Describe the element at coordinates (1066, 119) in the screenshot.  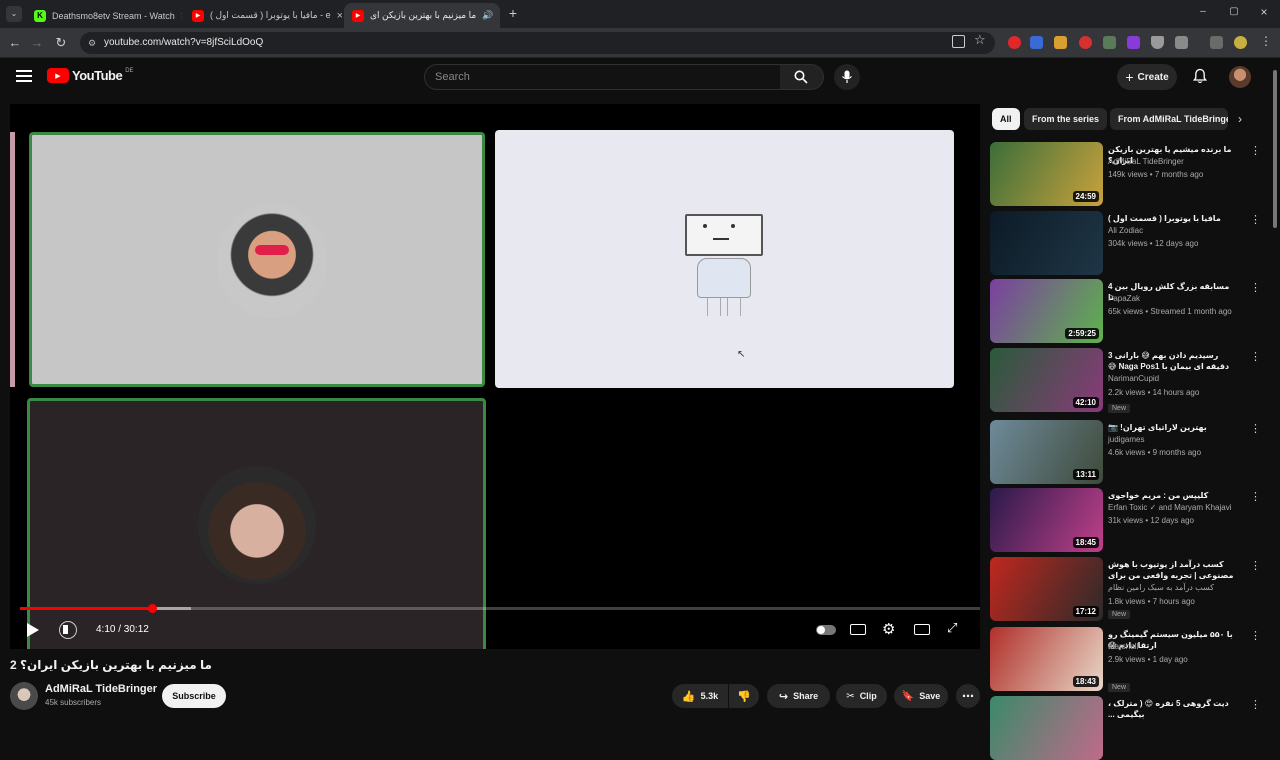
I see `chip-from-series: From the series` at that location.